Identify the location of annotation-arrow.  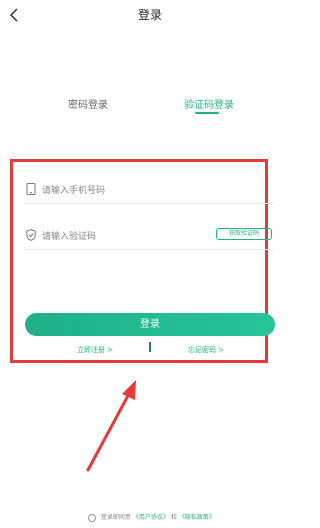
(111, 426).